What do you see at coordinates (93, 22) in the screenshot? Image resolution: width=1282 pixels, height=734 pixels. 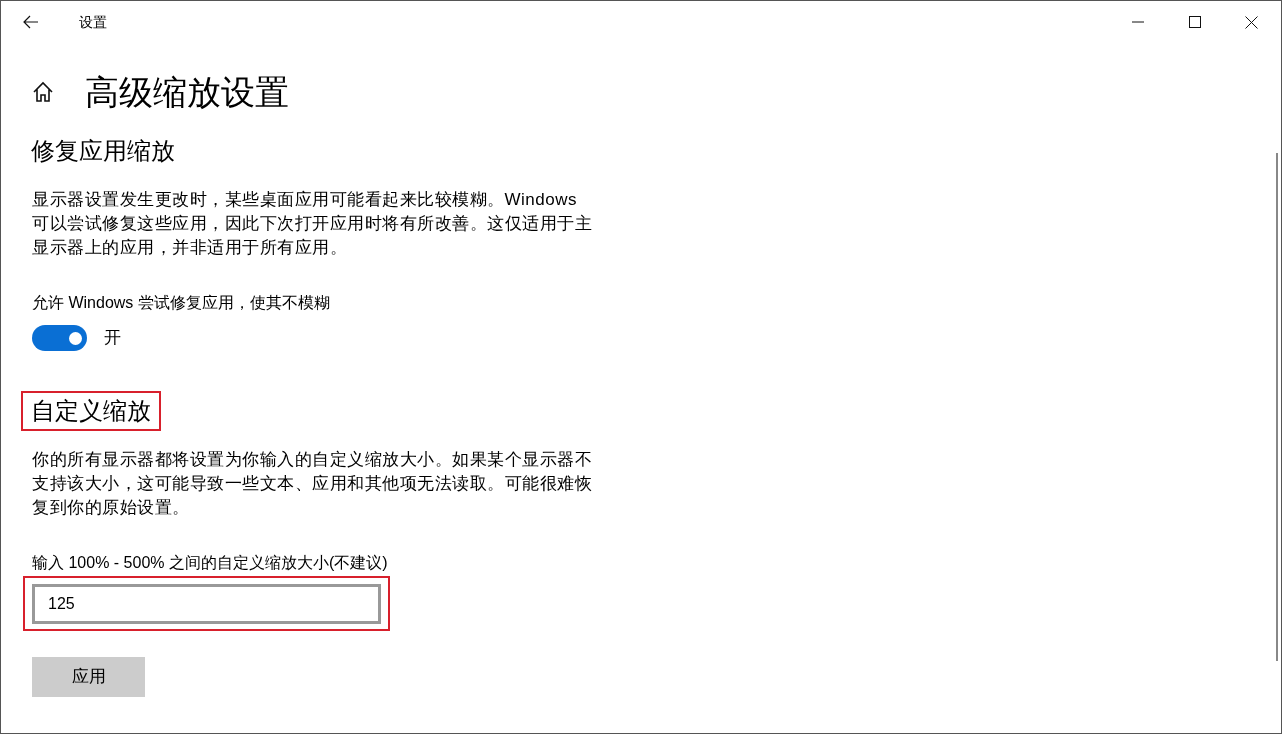 I see `window-title: 设置` at bounding box center [93, 22].